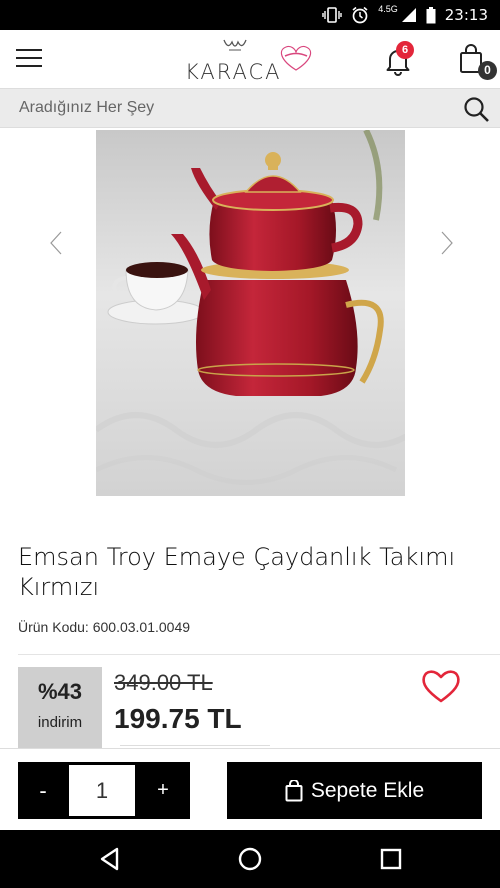  I want to click on bottom-action-bar: - + Sepete Ekle, so click(250, 789).